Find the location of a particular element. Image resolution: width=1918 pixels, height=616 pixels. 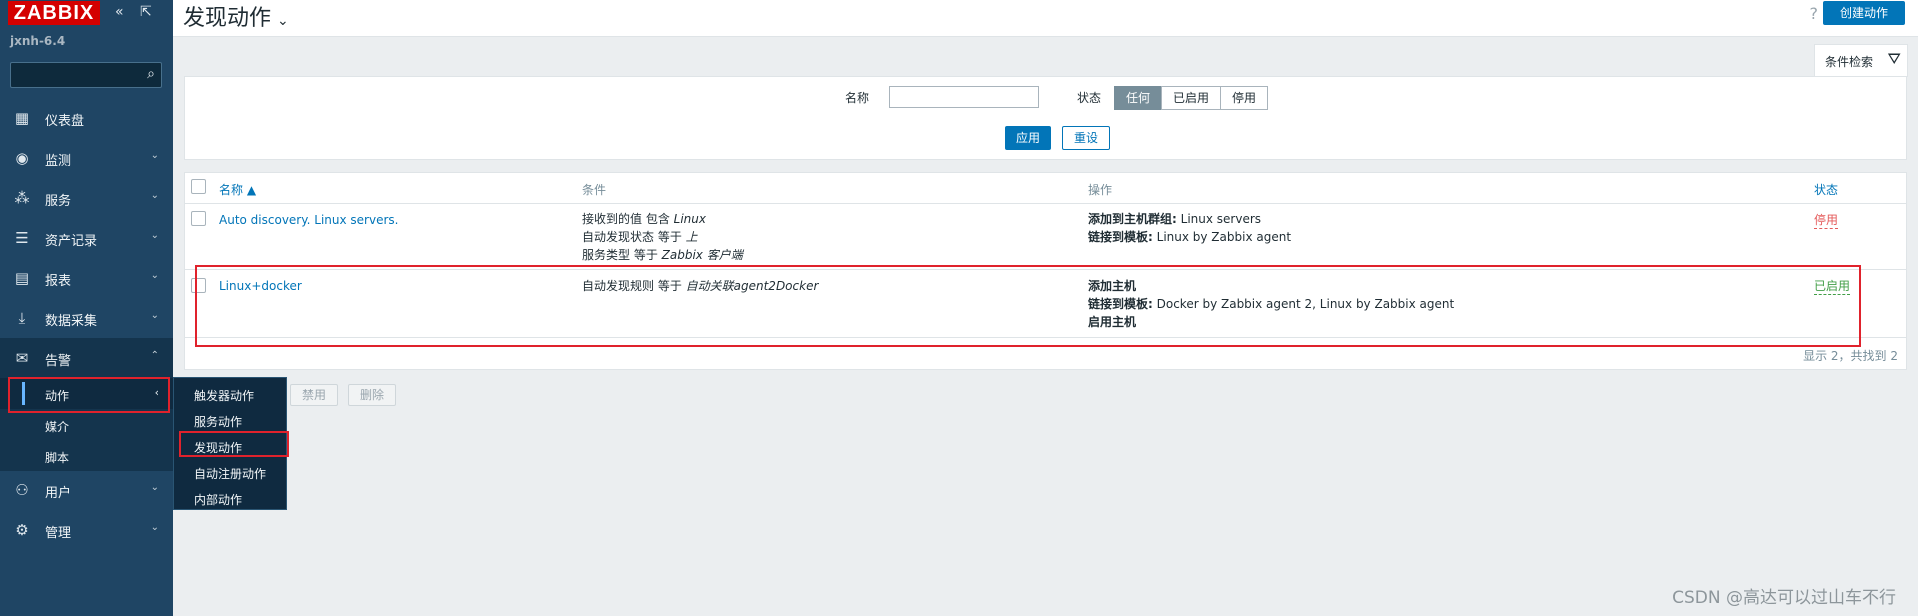

status-option-disabled: 停用 is located at coordinates (1244, 98).